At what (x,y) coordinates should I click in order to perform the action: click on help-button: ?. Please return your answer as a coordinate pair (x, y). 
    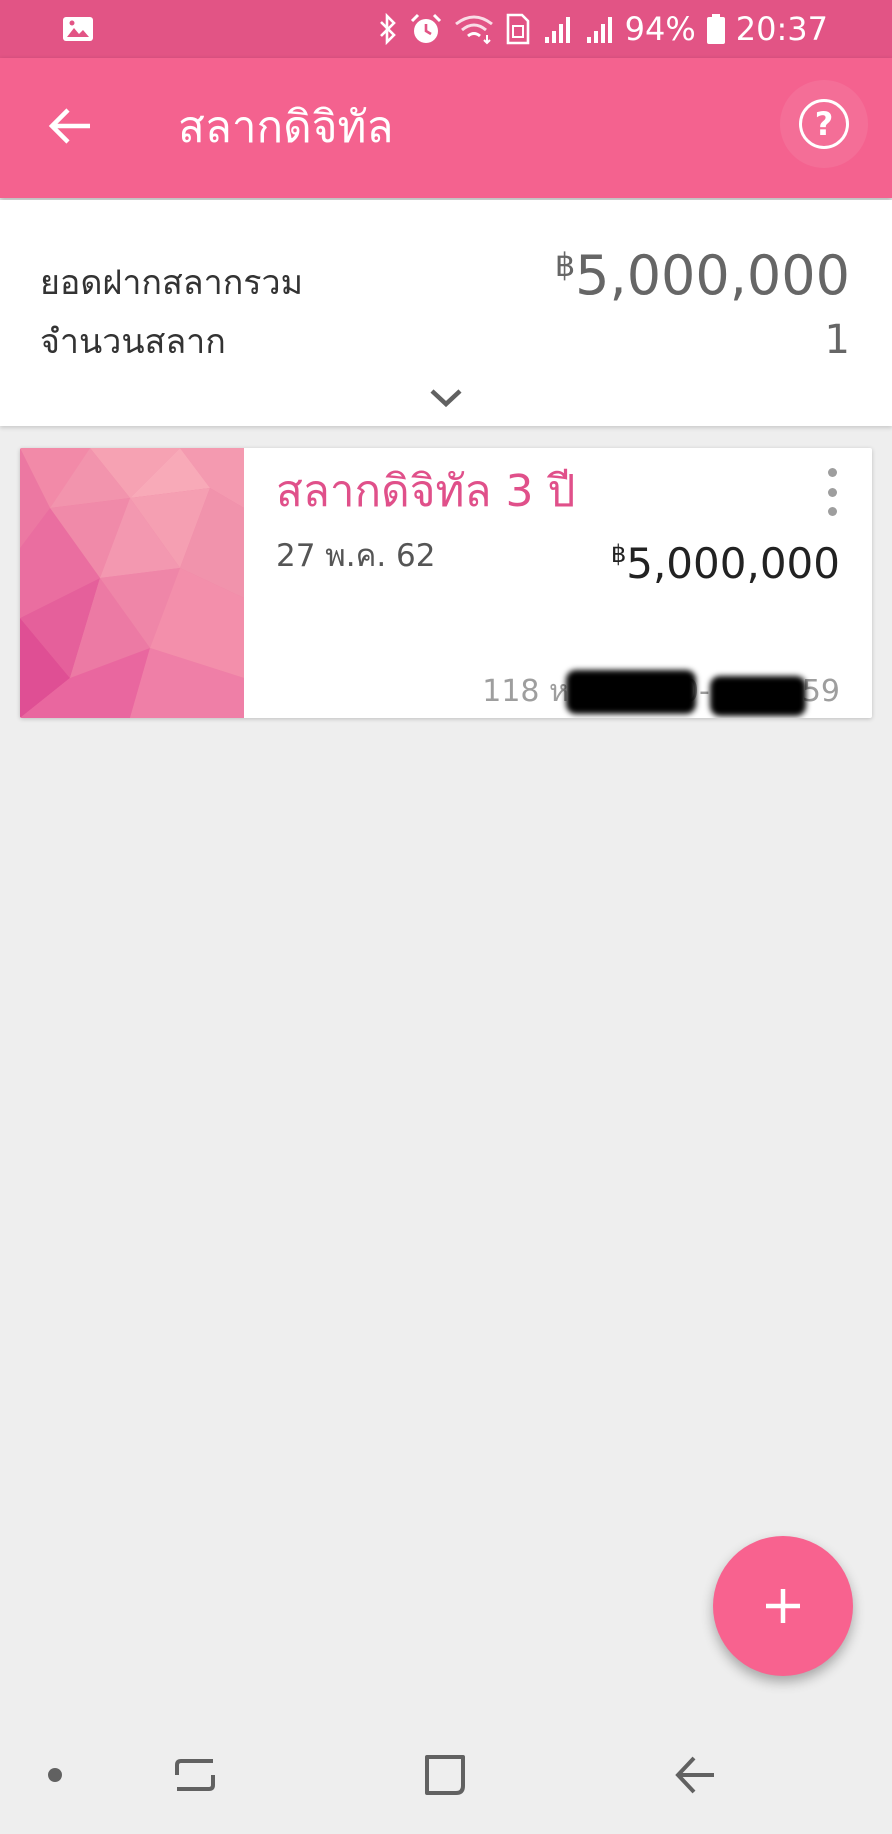
    Looking at the image, I should click on (824, 124).